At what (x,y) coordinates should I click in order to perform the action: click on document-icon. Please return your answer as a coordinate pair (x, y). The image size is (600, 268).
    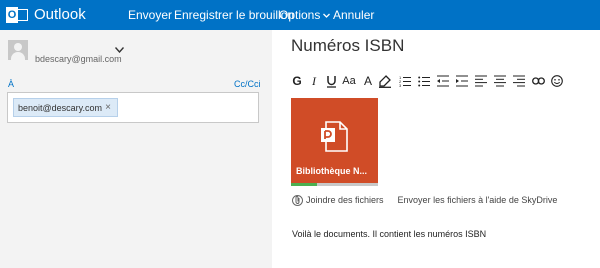
    Looking at the image, I should click on (334, 136).